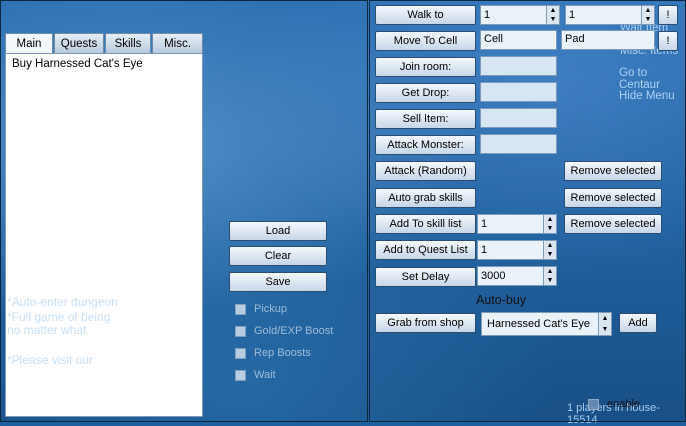 This screenshot has width=686, height=426. What do you see at coordinates (278, 282) in the screenshot?
I see `save-button: Save` at bounding box center [278, 282].